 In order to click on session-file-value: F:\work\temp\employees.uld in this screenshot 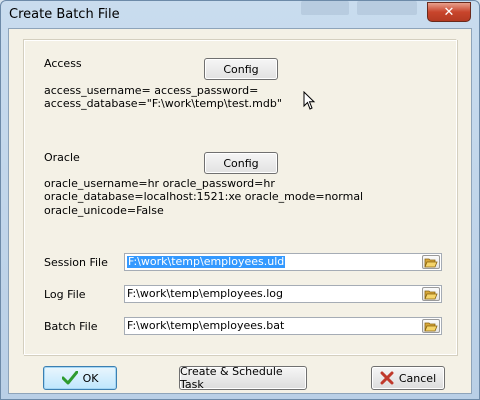, I will do `click(206, 261)`.